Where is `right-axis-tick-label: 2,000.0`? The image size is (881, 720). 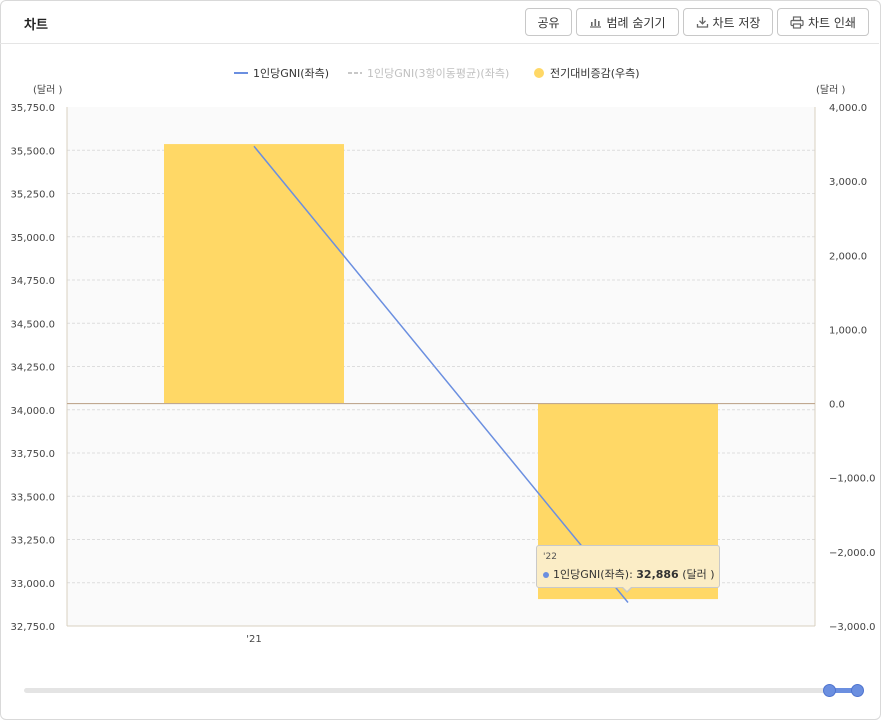
right-axis-tick-label: 2,000.0 is located at coordinates (848, 256).